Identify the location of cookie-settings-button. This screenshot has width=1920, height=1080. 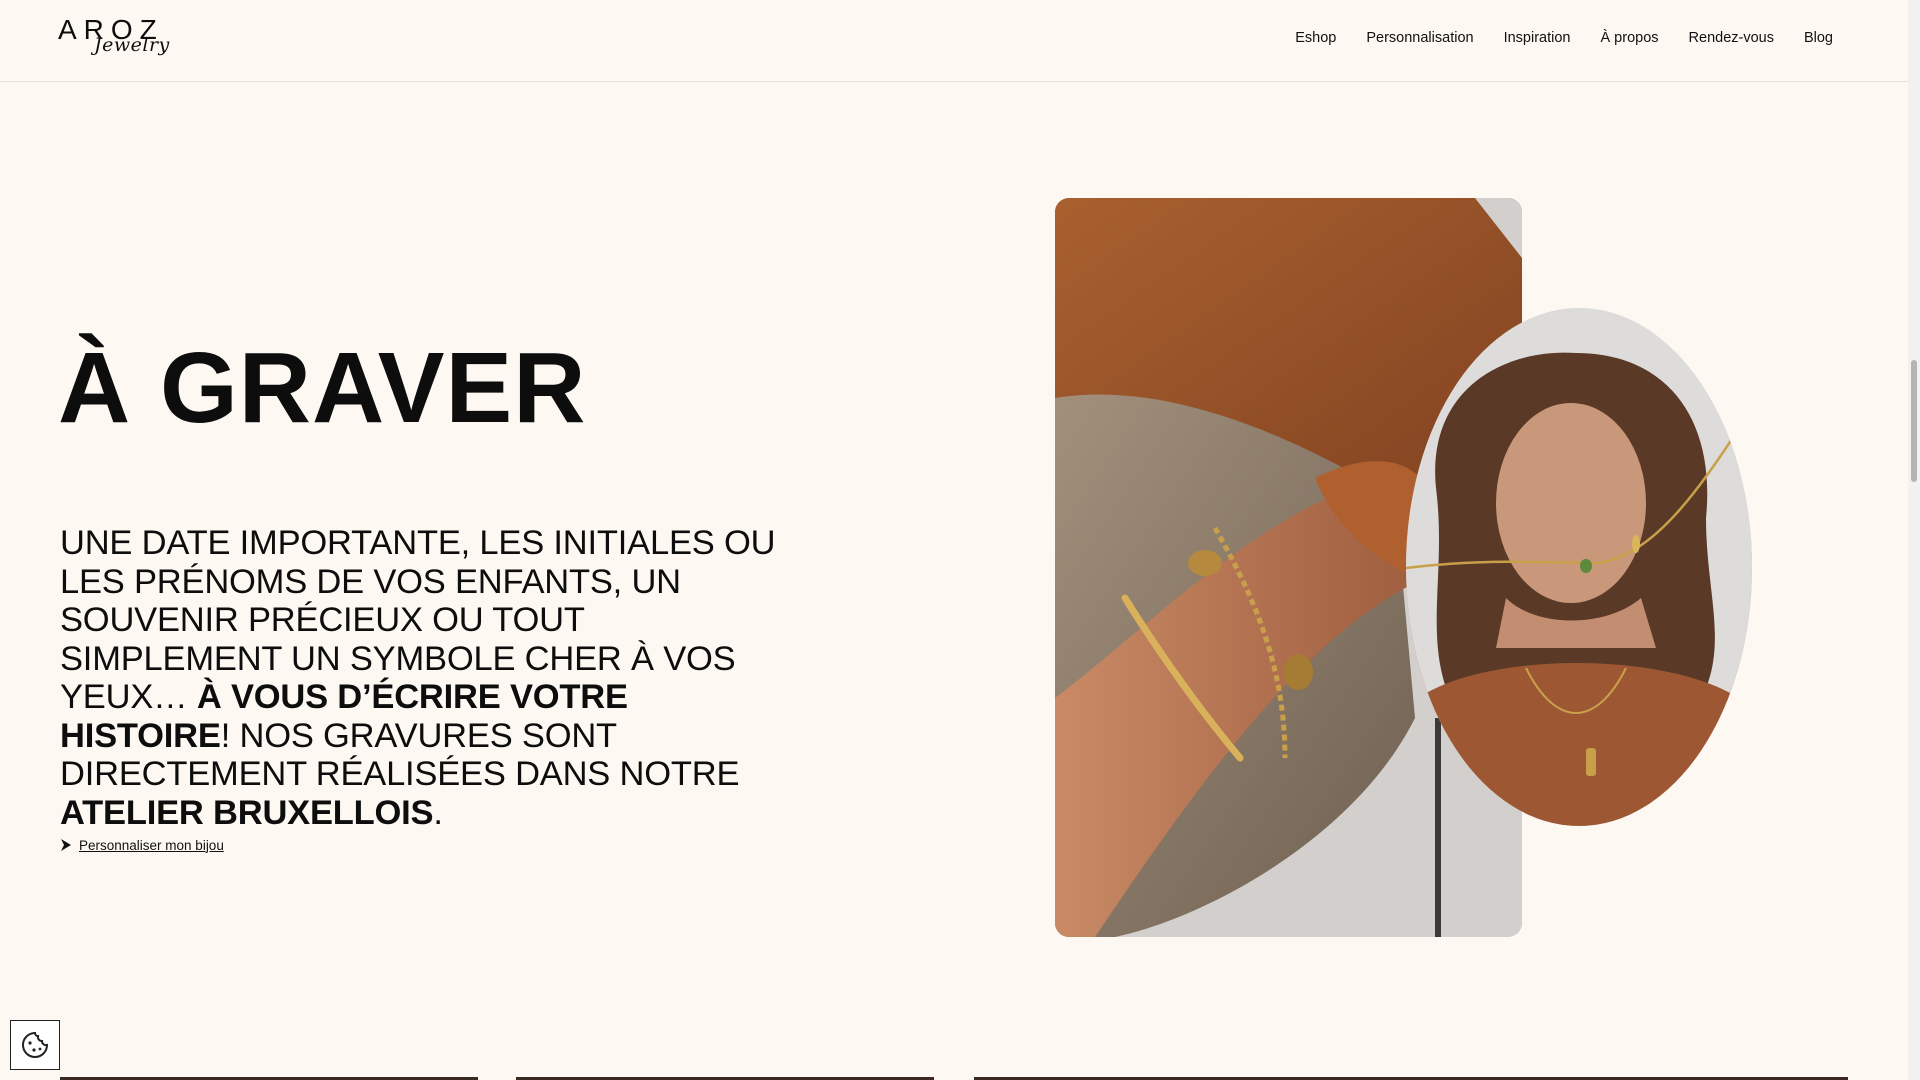
(35, 1045).